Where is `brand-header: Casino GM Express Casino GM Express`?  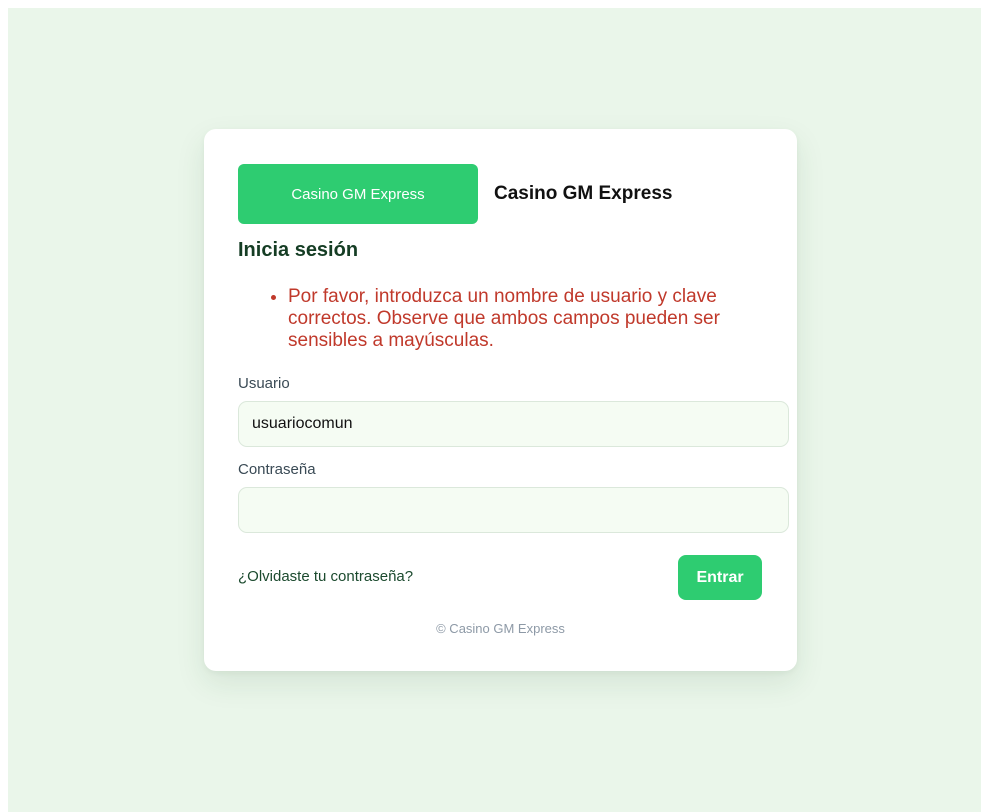
brand-header: Casino GM Express Casino GM Express is located at coordinates (455, 194).